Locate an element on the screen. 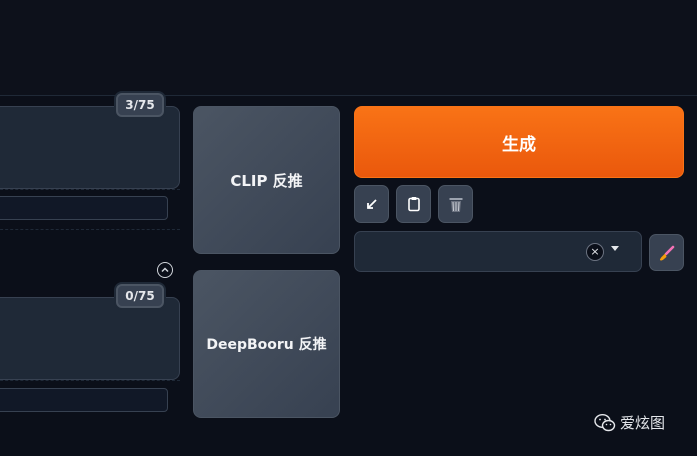 This screenshot has width=697, height=456. deepbooru-interrogate-label: DeepBooru 反推 is located at coordinates (266, 345).